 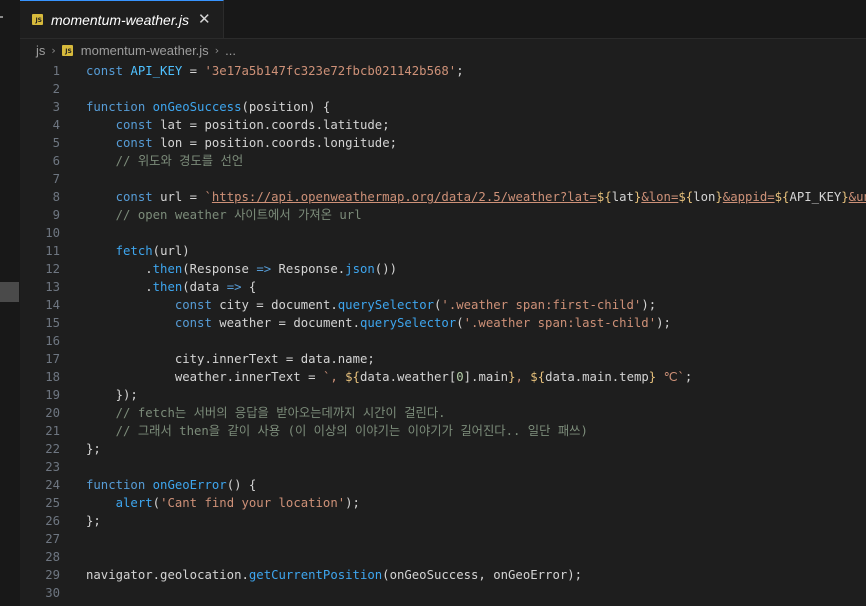 What do you see at coordinates (393, 143) in the screenshot?
I see `code-token: ;` at bounding box center [393, 143].